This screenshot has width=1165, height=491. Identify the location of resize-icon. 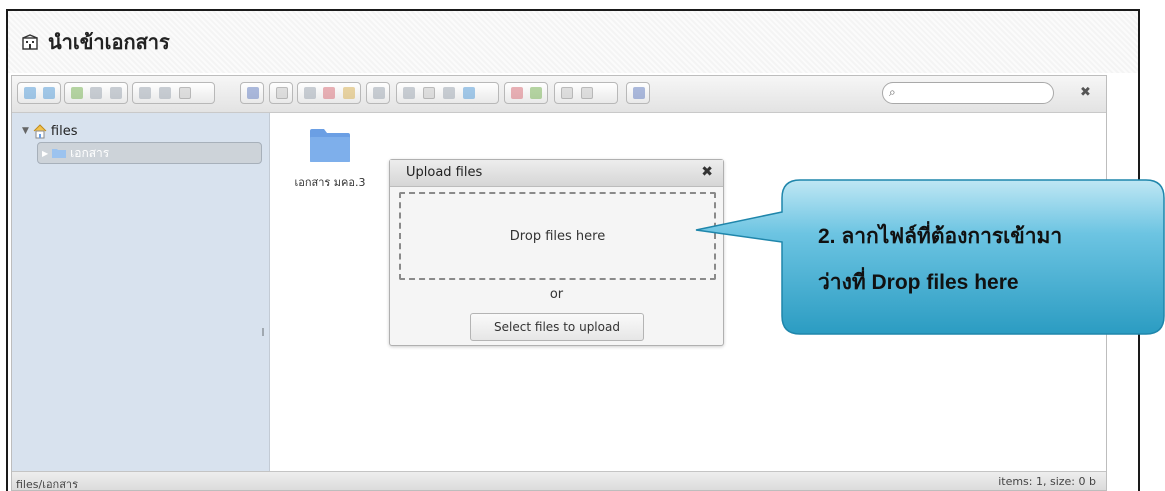
(469, 93).